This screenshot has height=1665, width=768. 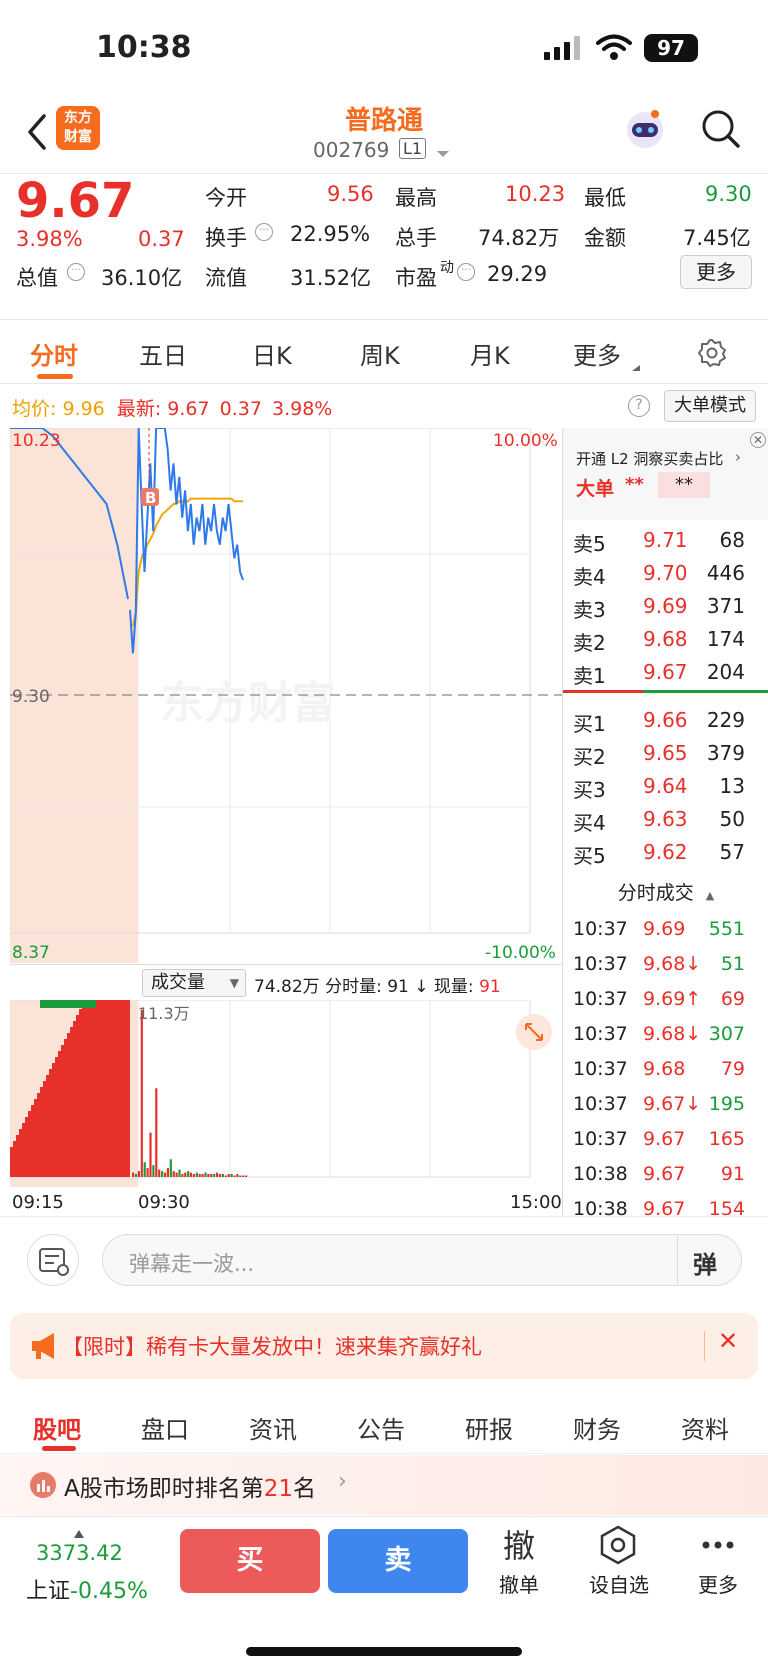 What do you see at coordinates (589, 643) in the screenshot?
I see `level-label: 卖2` at bounding box center [589, 643].